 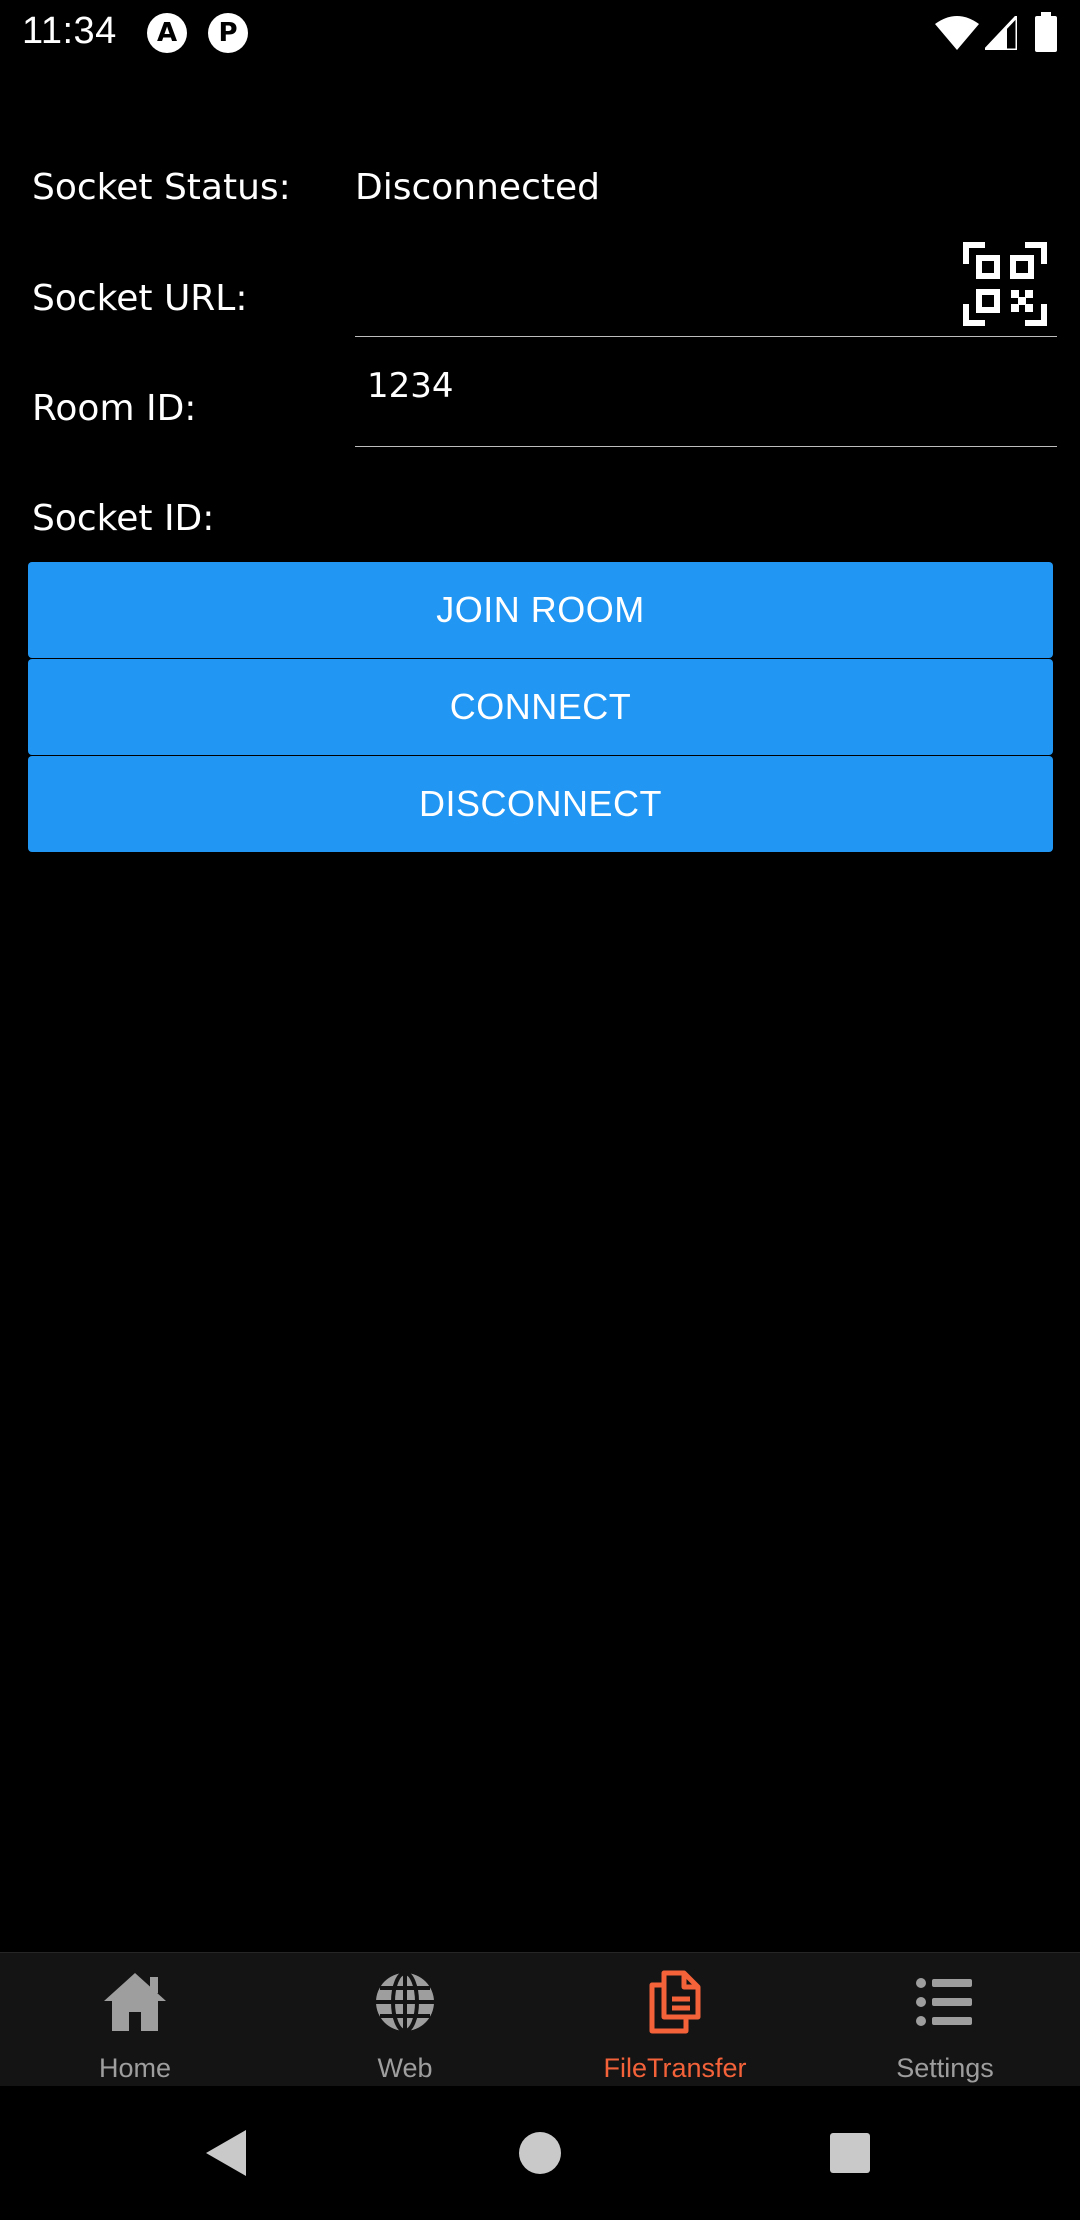 I want to click on system-navigation-bar, so click(x=540, y=2153).